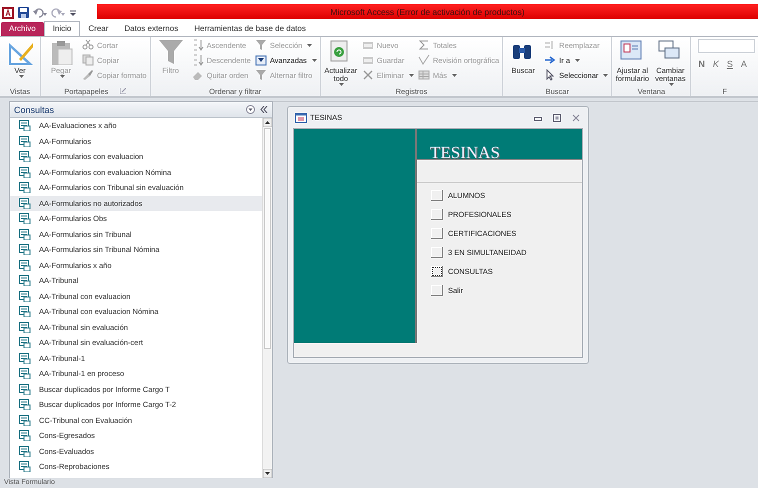 This screenshot has height=488, width=758. What do you see at coordinates (437, 271) in the screenshot?
I see `command-button` at bounding box center [437, 271].